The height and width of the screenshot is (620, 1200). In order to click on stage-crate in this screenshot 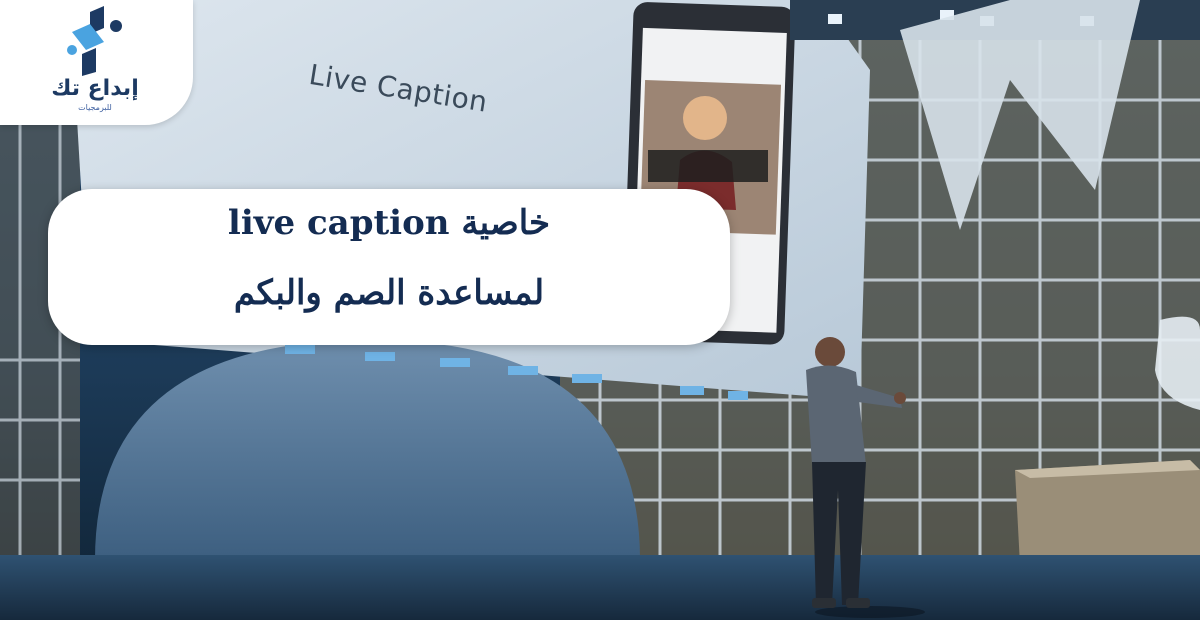, I will do `click(1107, 512)`.